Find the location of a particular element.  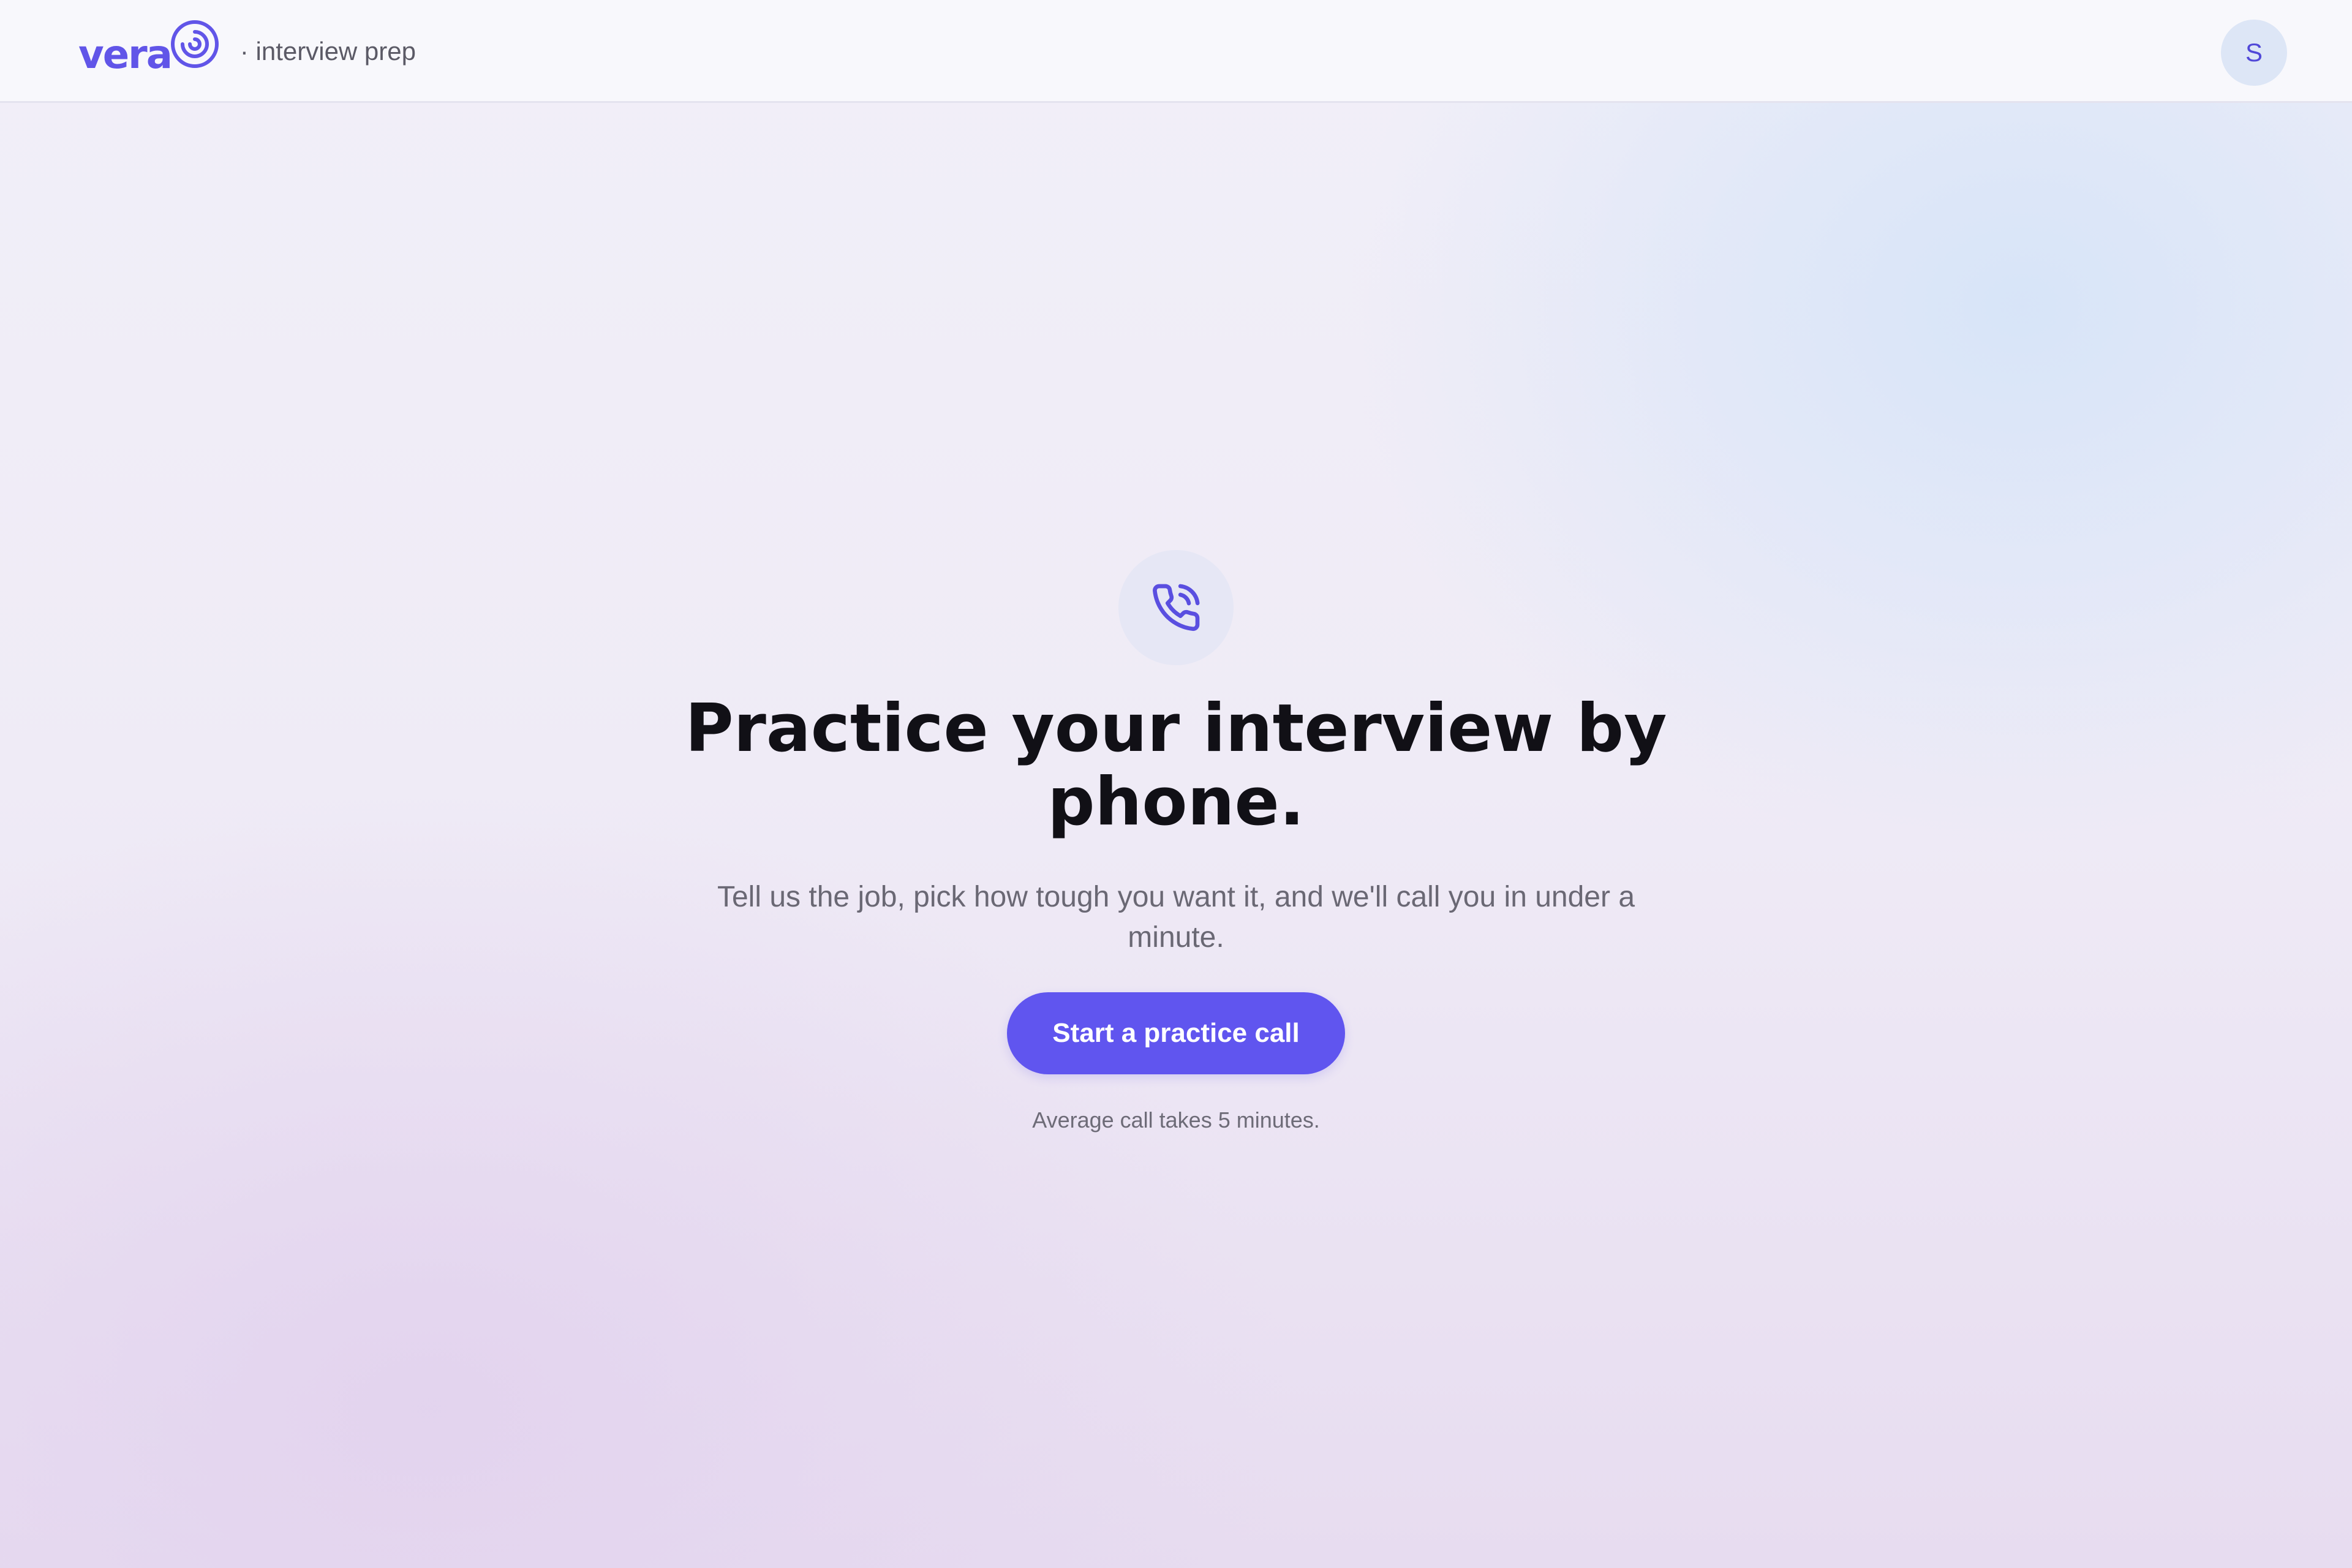

signal-rings-icon is located at coordinates (194, 44).